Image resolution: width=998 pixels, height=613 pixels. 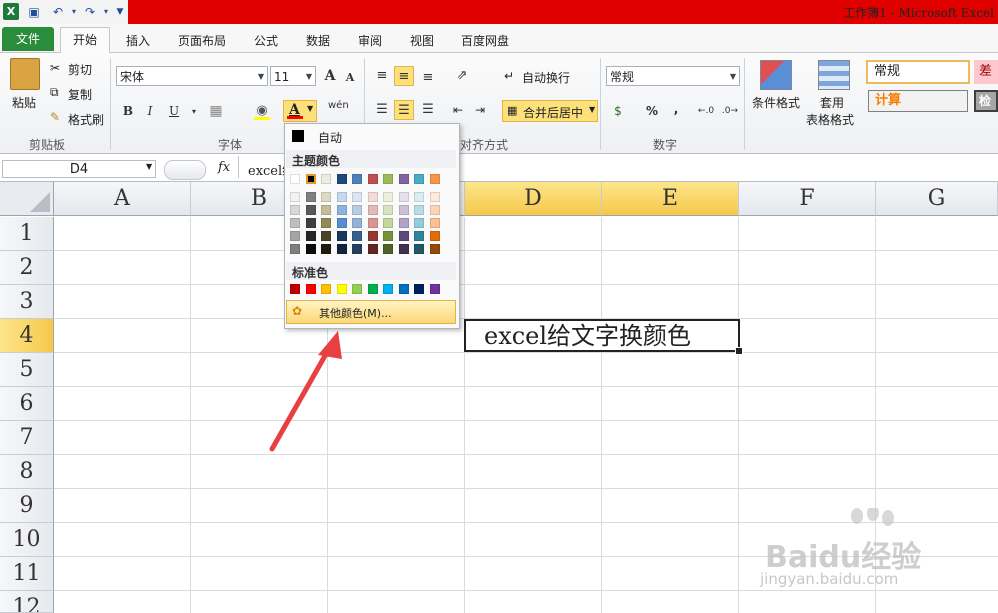 I want to click on increase-decimal-icon: ←.0, so click(x=706, y=111).